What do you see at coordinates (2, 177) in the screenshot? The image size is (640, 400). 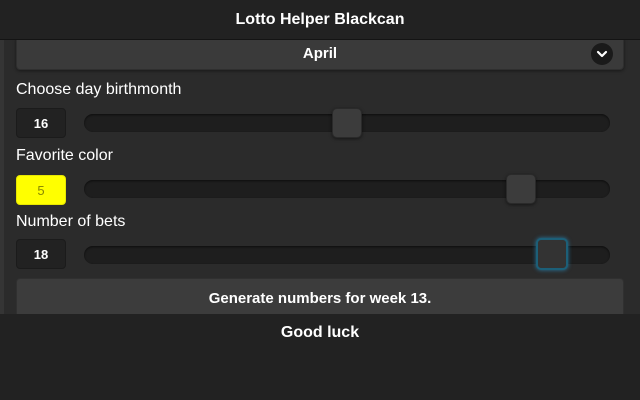 I see `scroll-edge` at bounding box center [2, 177].